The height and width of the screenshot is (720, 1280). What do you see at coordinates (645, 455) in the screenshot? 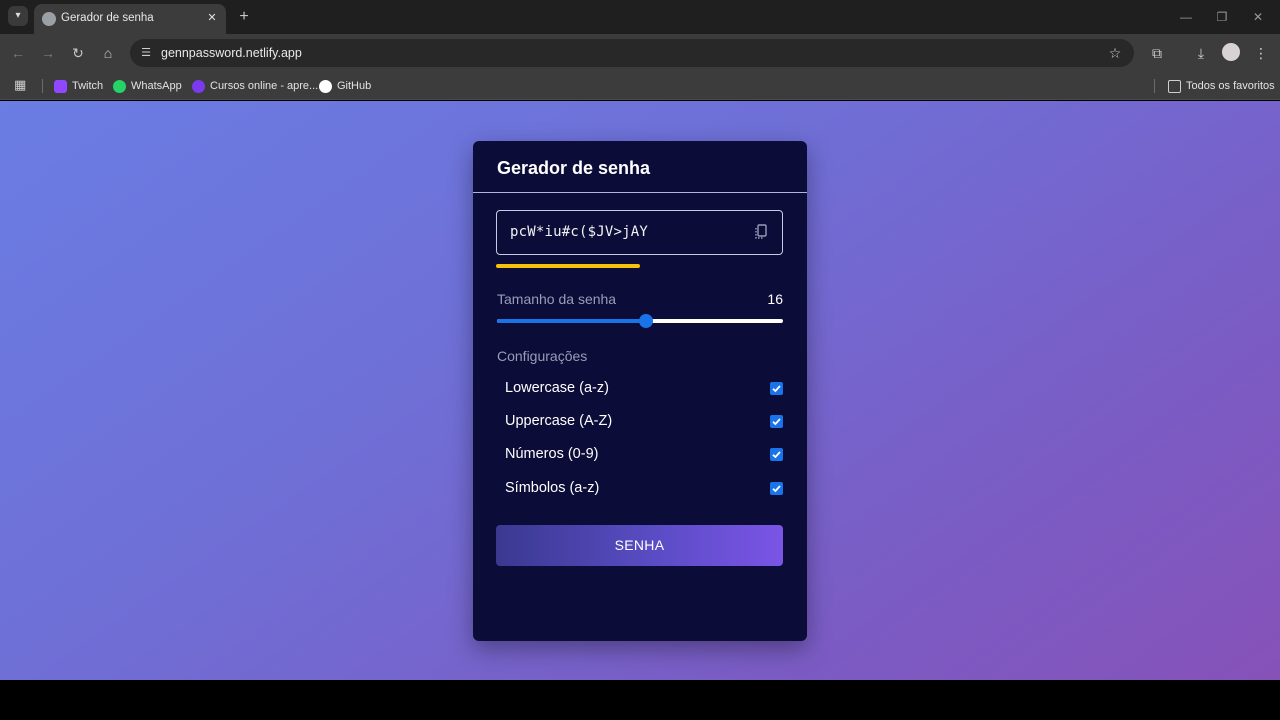
I see `option-numbers: Números (0-9)` at bounding box center [645, 455].